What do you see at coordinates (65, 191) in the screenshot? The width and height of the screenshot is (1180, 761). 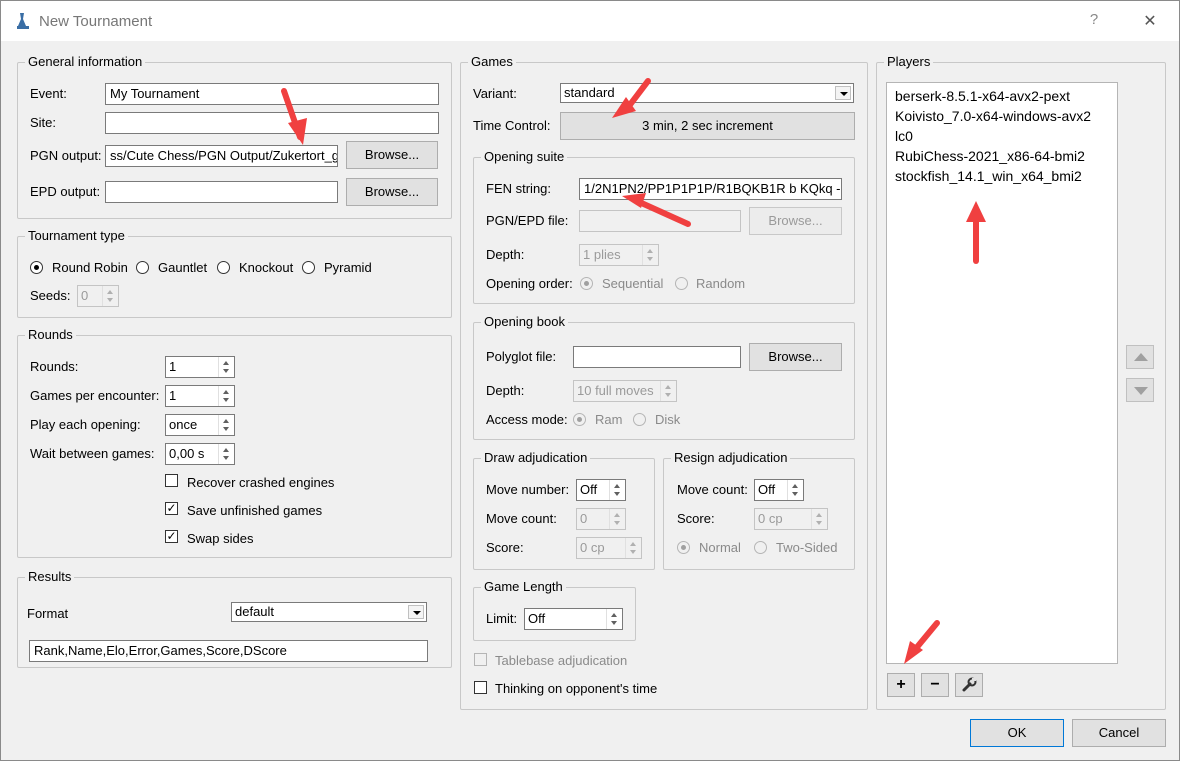 I see `epd-output-label: EPD output:` at bounding box center [65, 191].